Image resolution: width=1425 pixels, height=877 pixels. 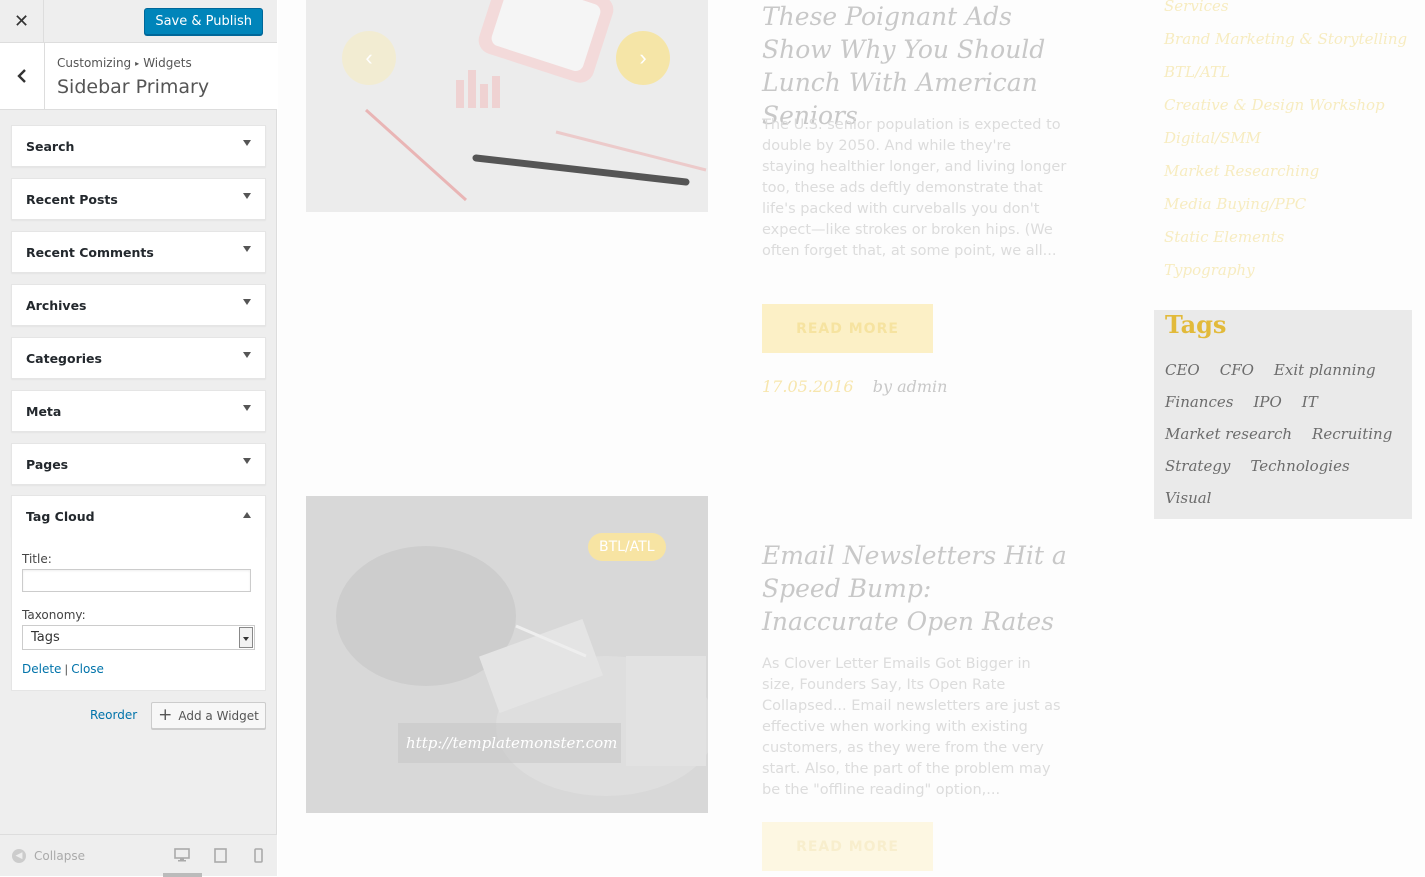 What do you see at coordinates (47, 464) in the screenshot?
I see `widget-title: Pages` at bounding box center [47, 464].